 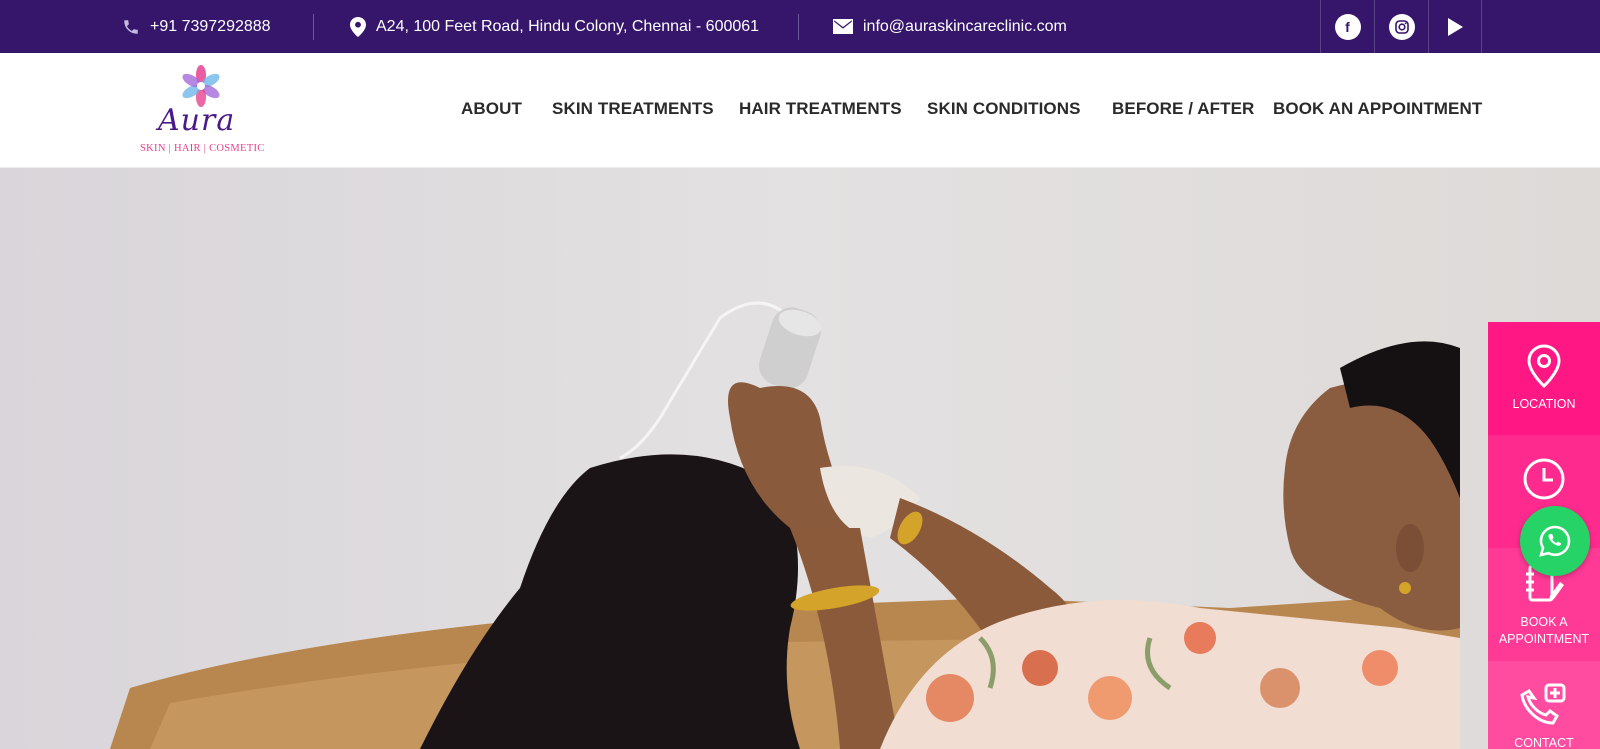 I want to click on phone-contact: +91 7397292888, so click(x=196, y=26).